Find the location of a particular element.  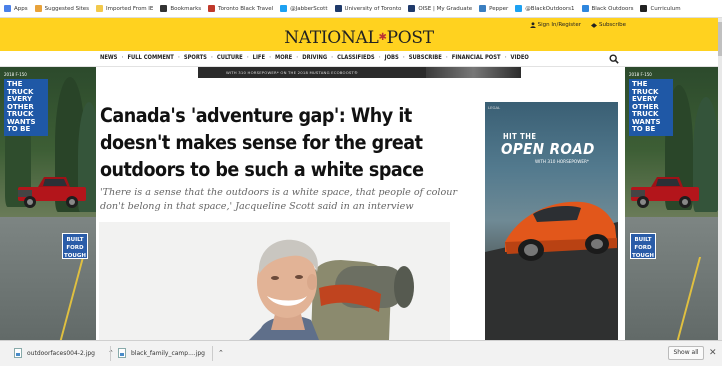

show-all-button: Show all is located at coordinates (686, 353).